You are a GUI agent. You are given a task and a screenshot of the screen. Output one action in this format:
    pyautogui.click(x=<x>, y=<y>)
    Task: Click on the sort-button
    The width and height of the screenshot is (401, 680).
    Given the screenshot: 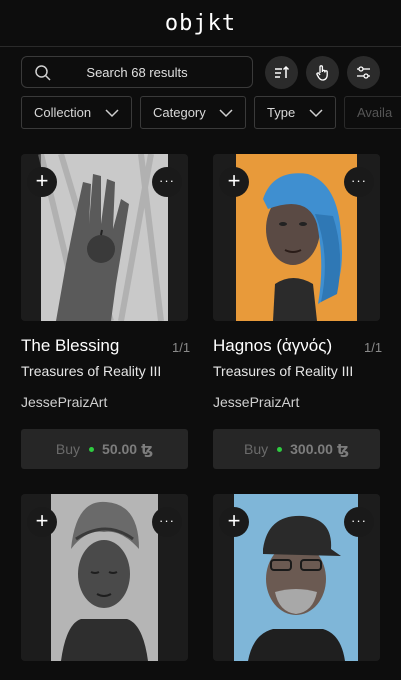 What is the action you would take?
    pyautogui.click(x=281, y=72)
    